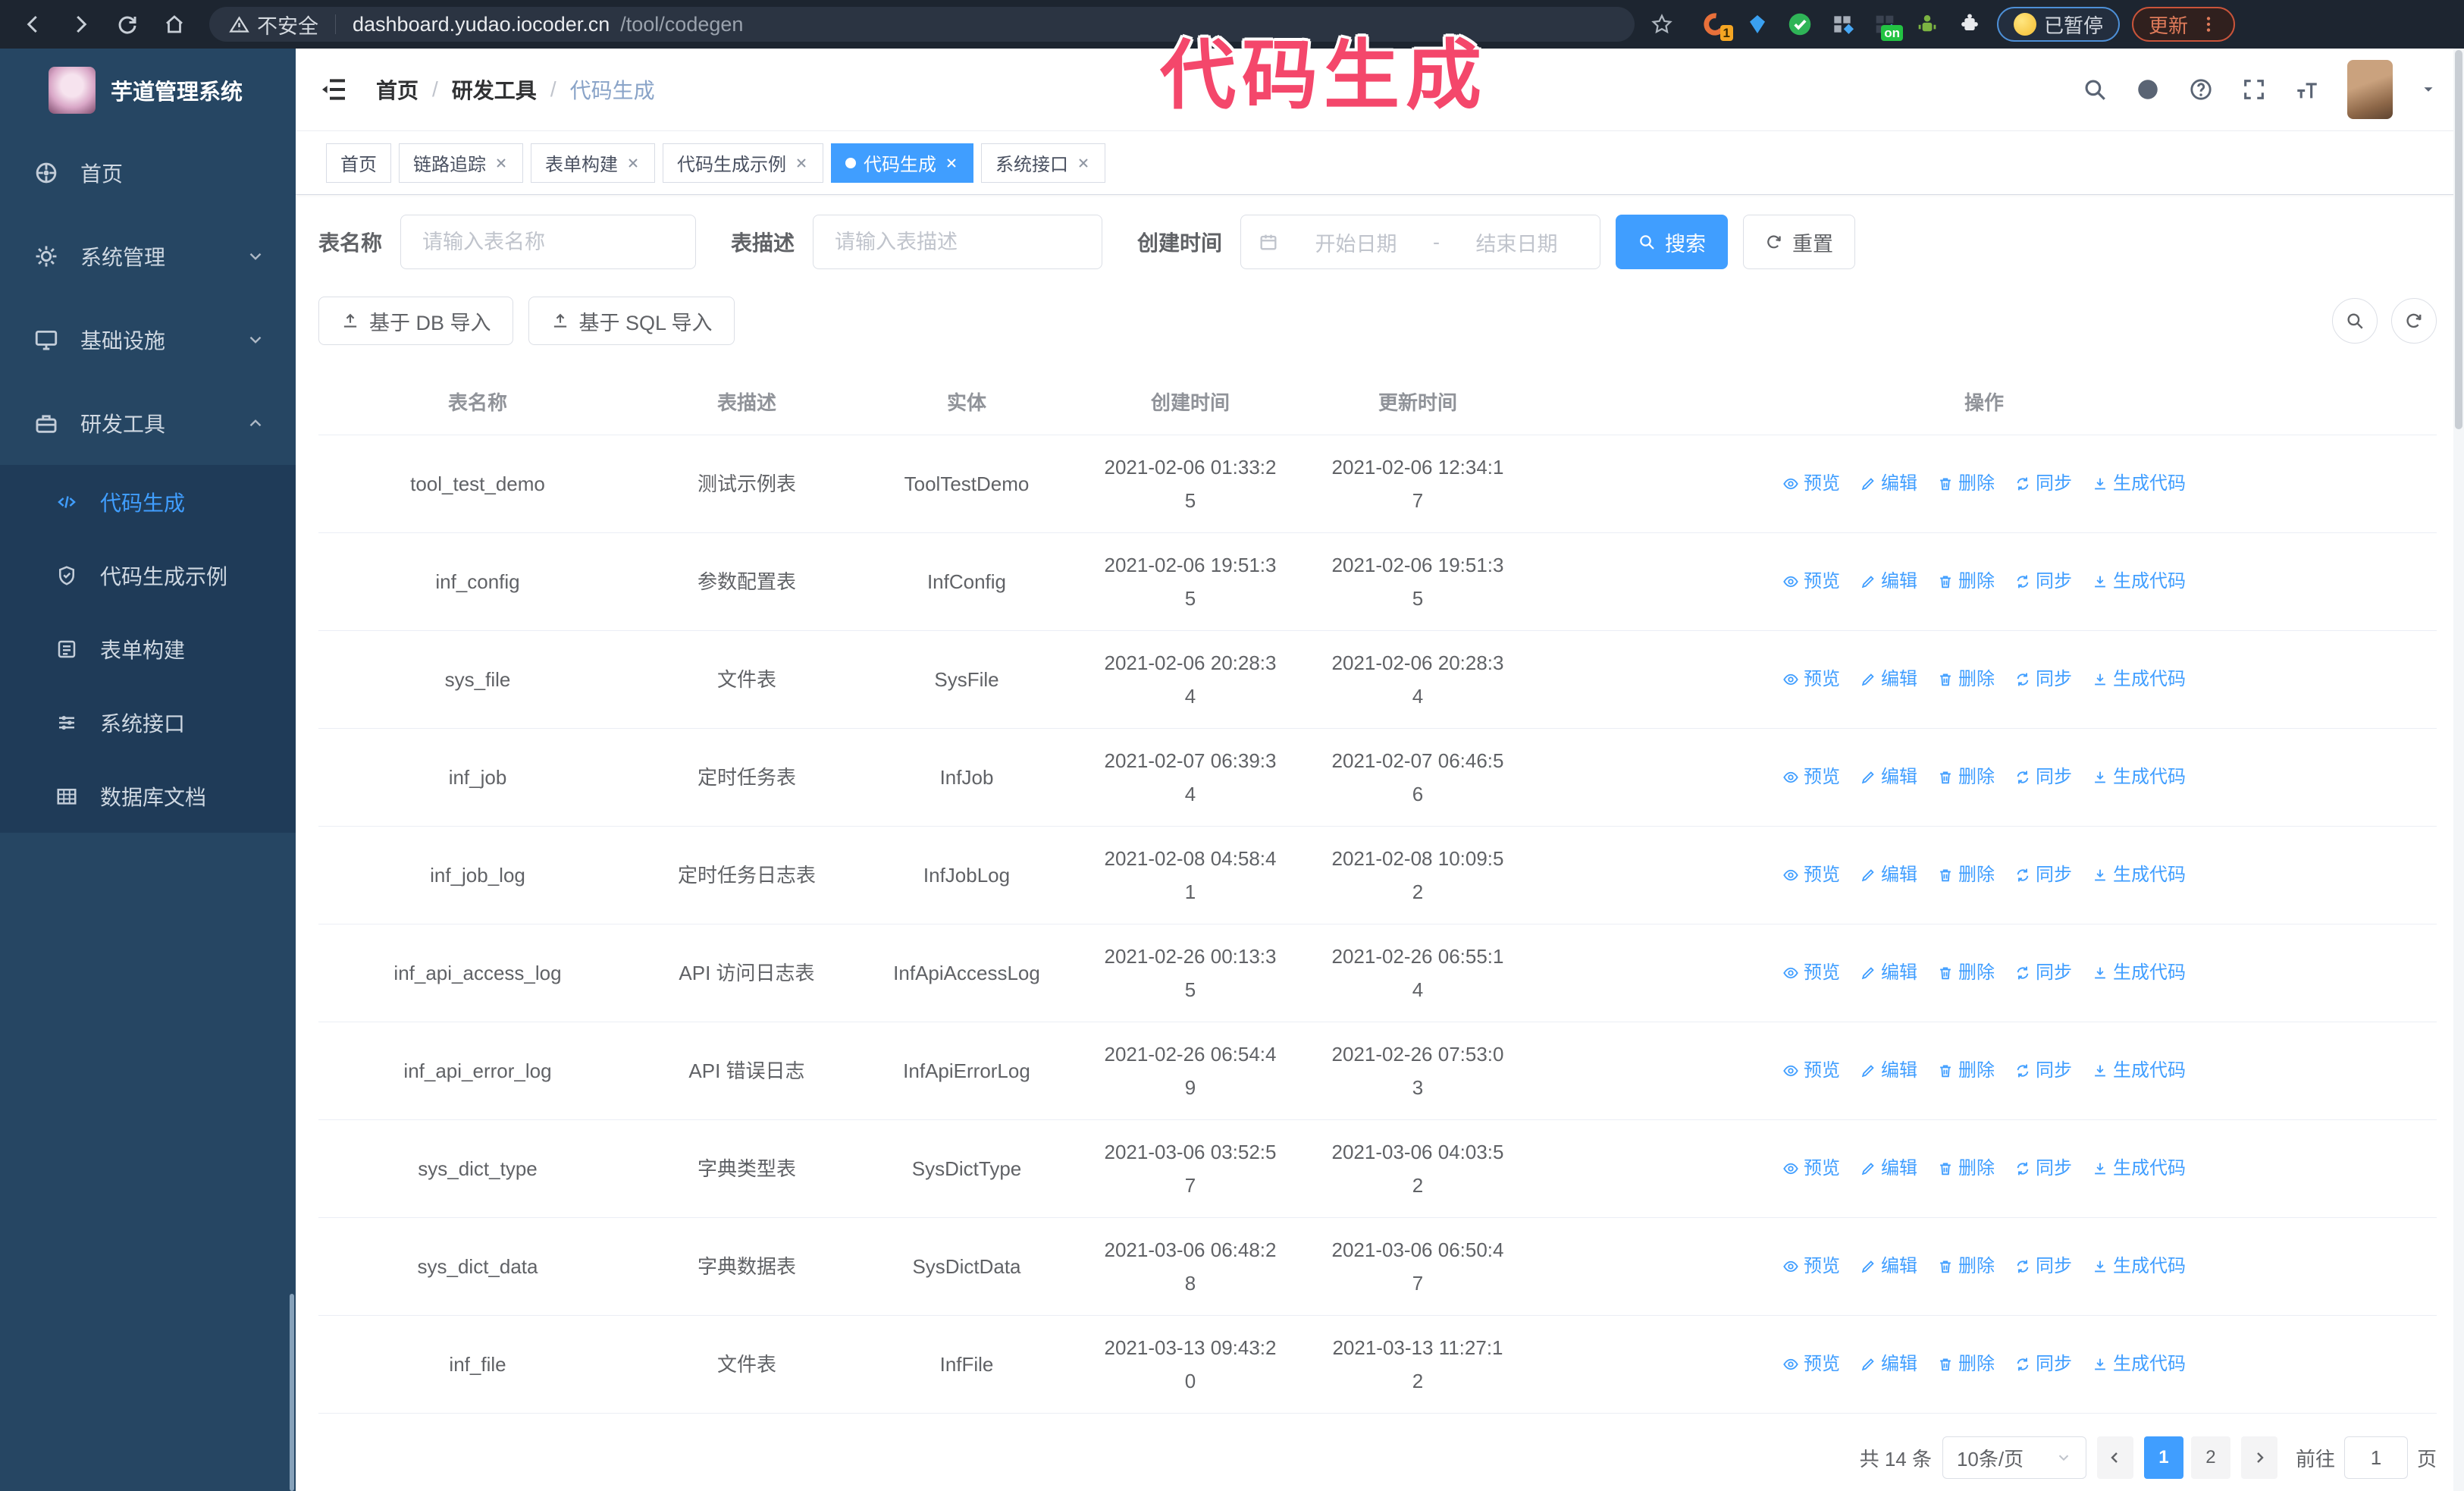  Describe the element at coordinates (148, 722) in the screenshot. I see `sidebar-subitem-3: 系统接口` at that location.